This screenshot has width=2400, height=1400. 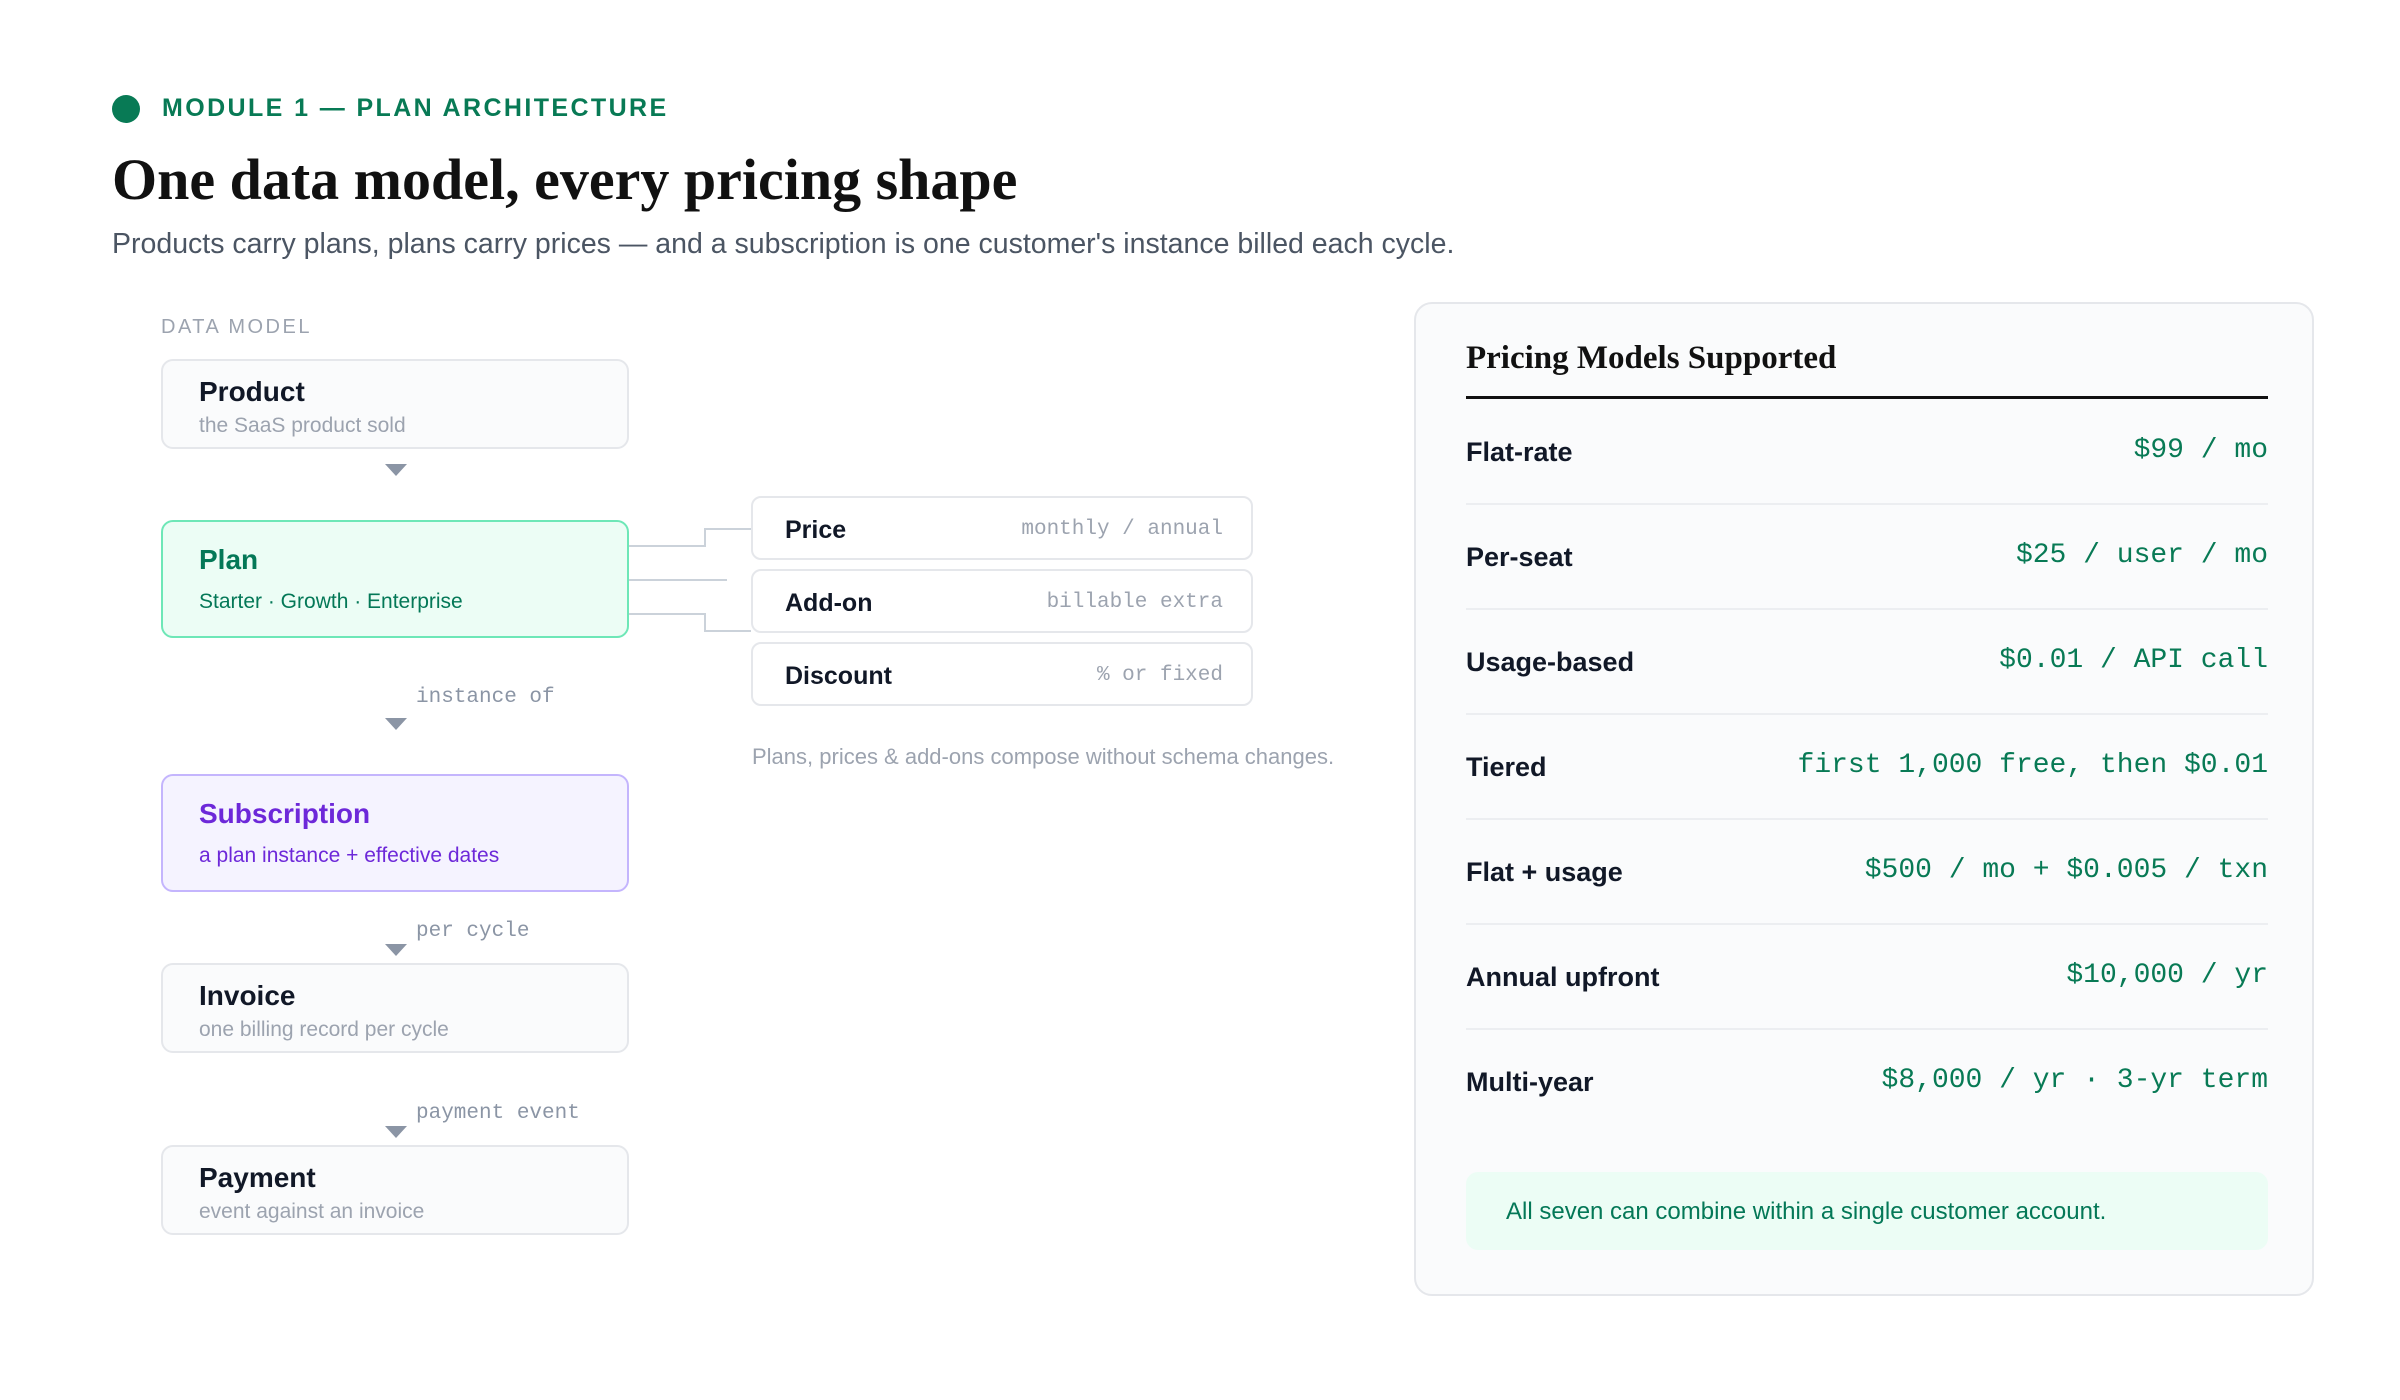 What do you see at coordinates (395, 579) in the screenshot?
I see `node-plan: Plan Starter · Growth · Enterprise` at bounding box center [395, 579].